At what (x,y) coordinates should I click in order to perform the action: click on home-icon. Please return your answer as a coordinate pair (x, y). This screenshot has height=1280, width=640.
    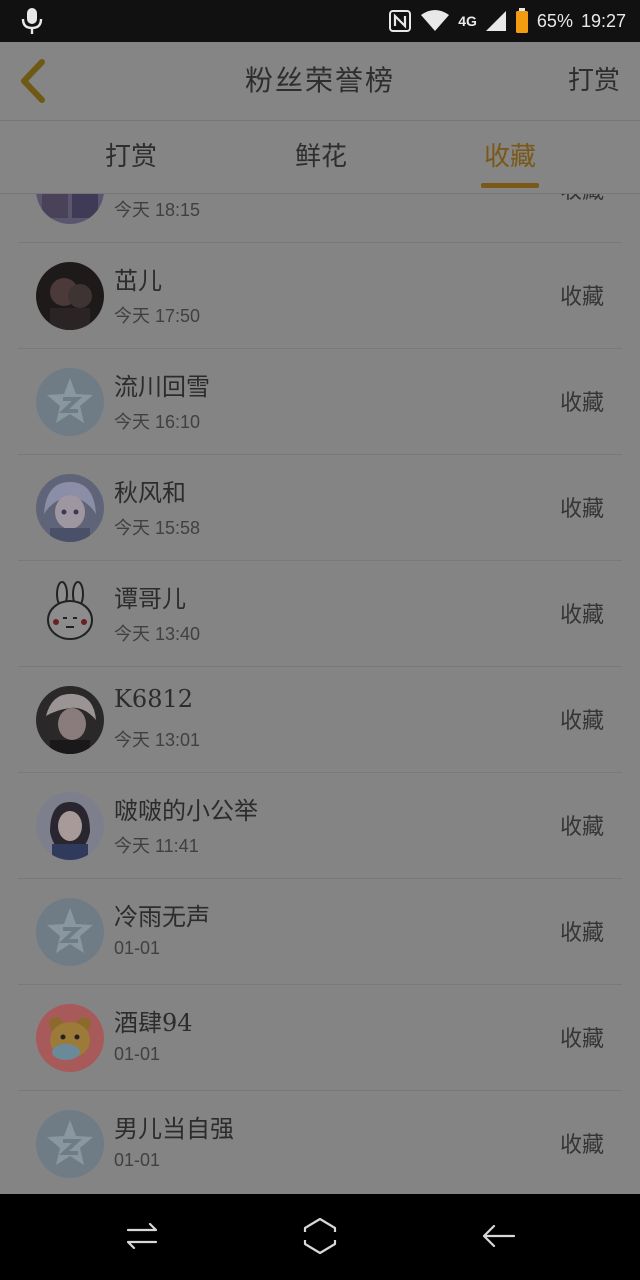
    Looking at the image, I should click on (320, 1236).